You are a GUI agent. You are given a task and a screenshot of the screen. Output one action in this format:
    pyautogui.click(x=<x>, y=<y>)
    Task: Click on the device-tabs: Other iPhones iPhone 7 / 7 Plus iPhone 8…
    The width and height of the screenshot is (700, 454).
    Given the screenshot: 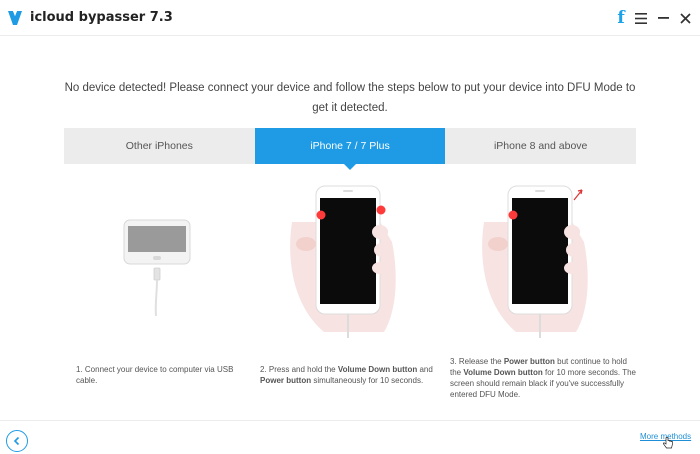 What is the action you would take?
    pyautogui.click(x=350, y=149)
    